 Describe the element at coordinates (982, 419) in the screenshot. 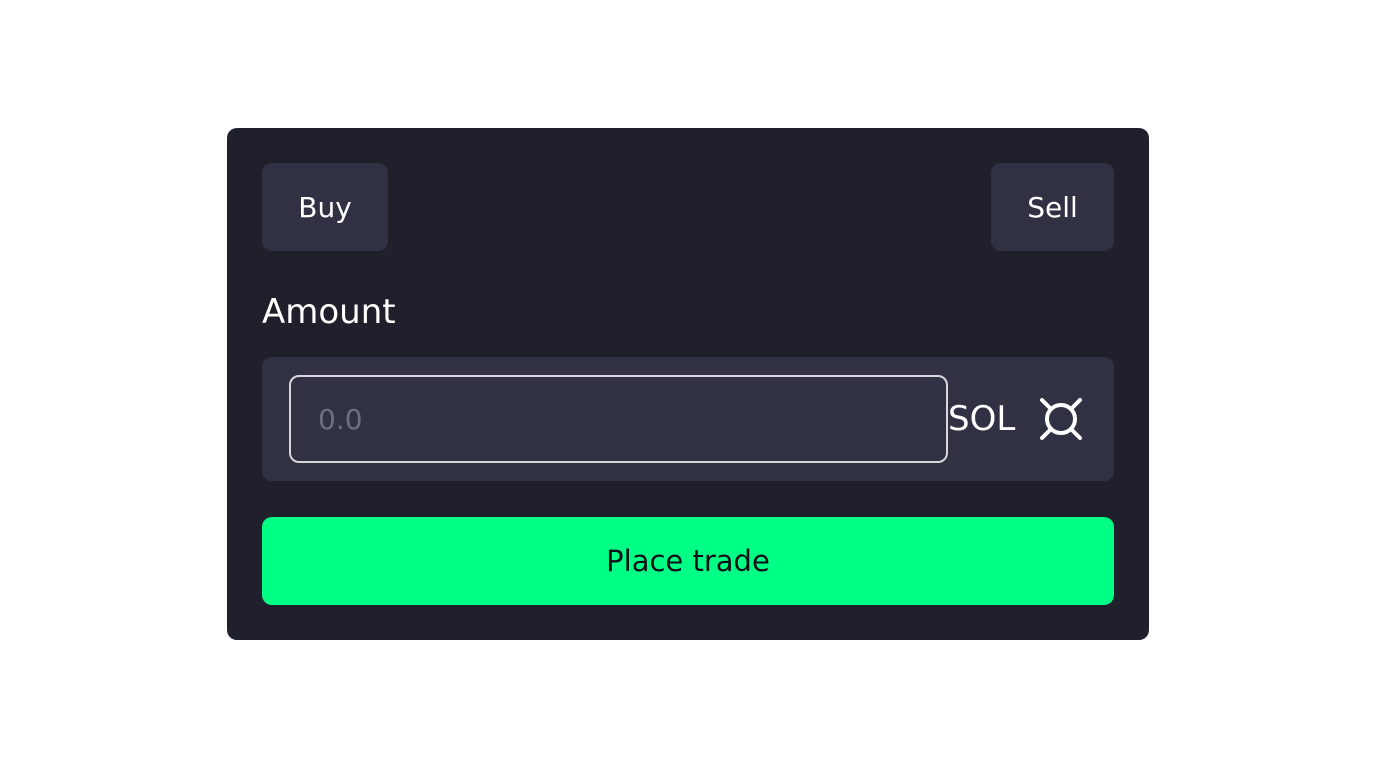

I see `unit-label: SOL` at that location.